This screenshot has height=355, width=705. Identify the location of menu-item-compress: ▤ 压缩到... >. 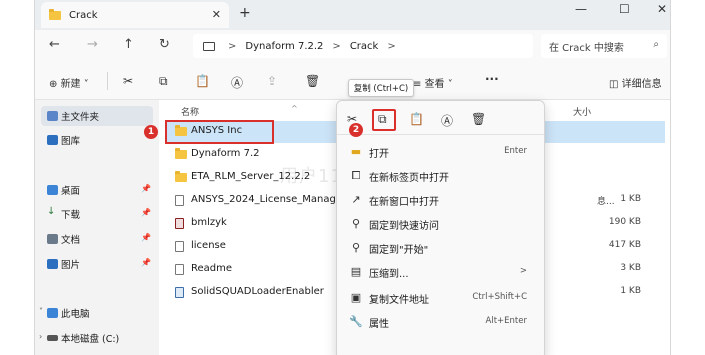
(441, 272).